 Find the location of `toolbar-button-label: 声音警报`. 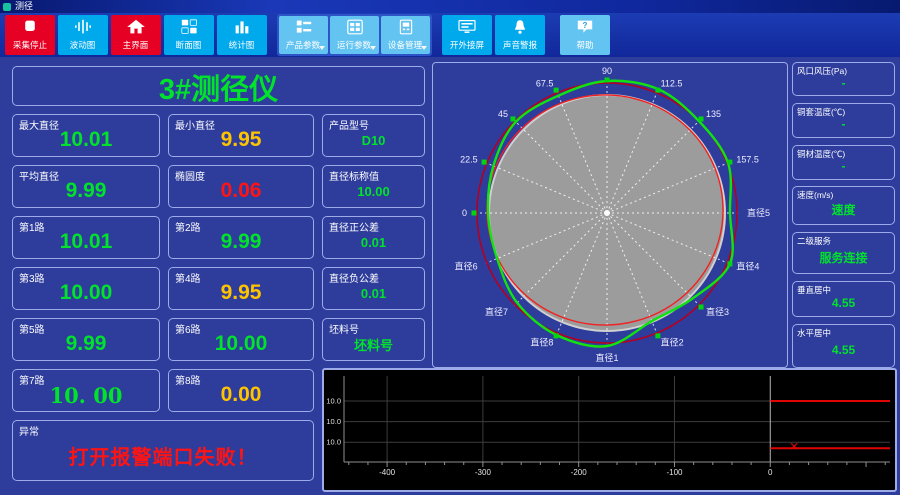

toolbar-button-label: 声音警报 is located at coordinates (520, 45).